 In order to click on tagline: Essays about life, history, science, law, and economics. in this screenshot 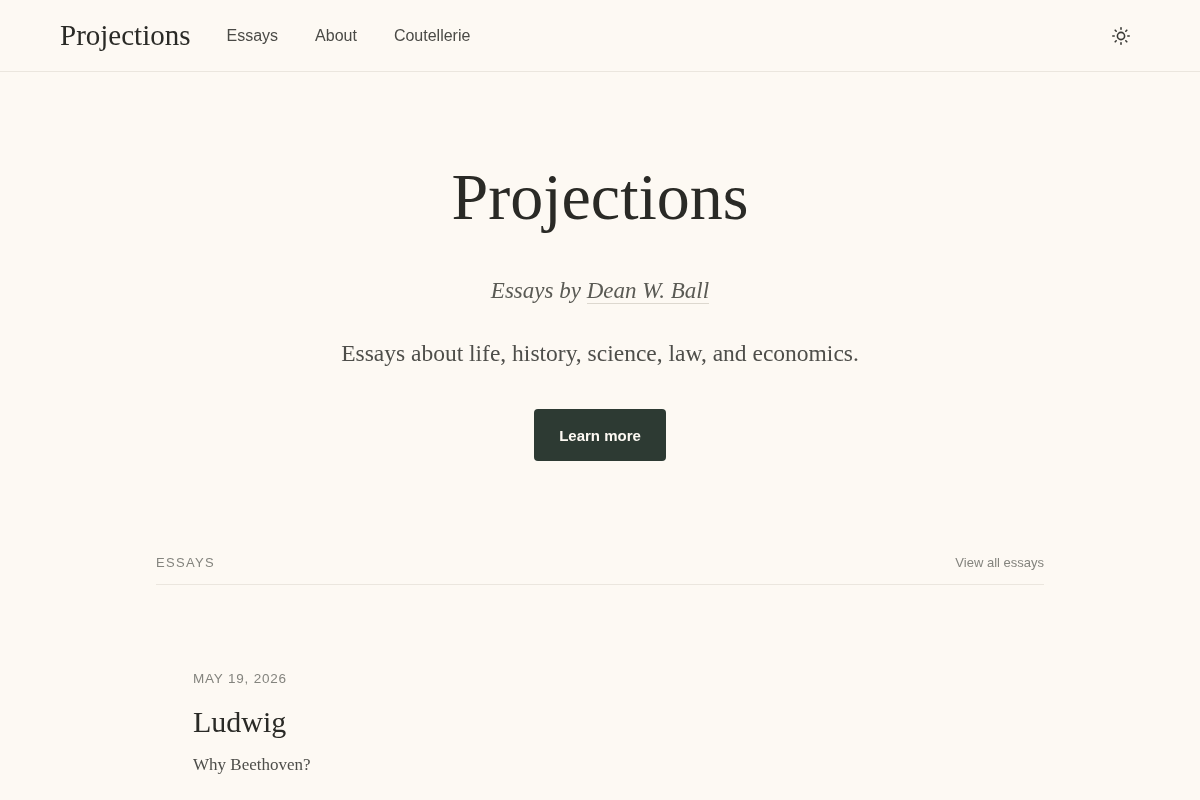, I will do `click(600, 353)`.